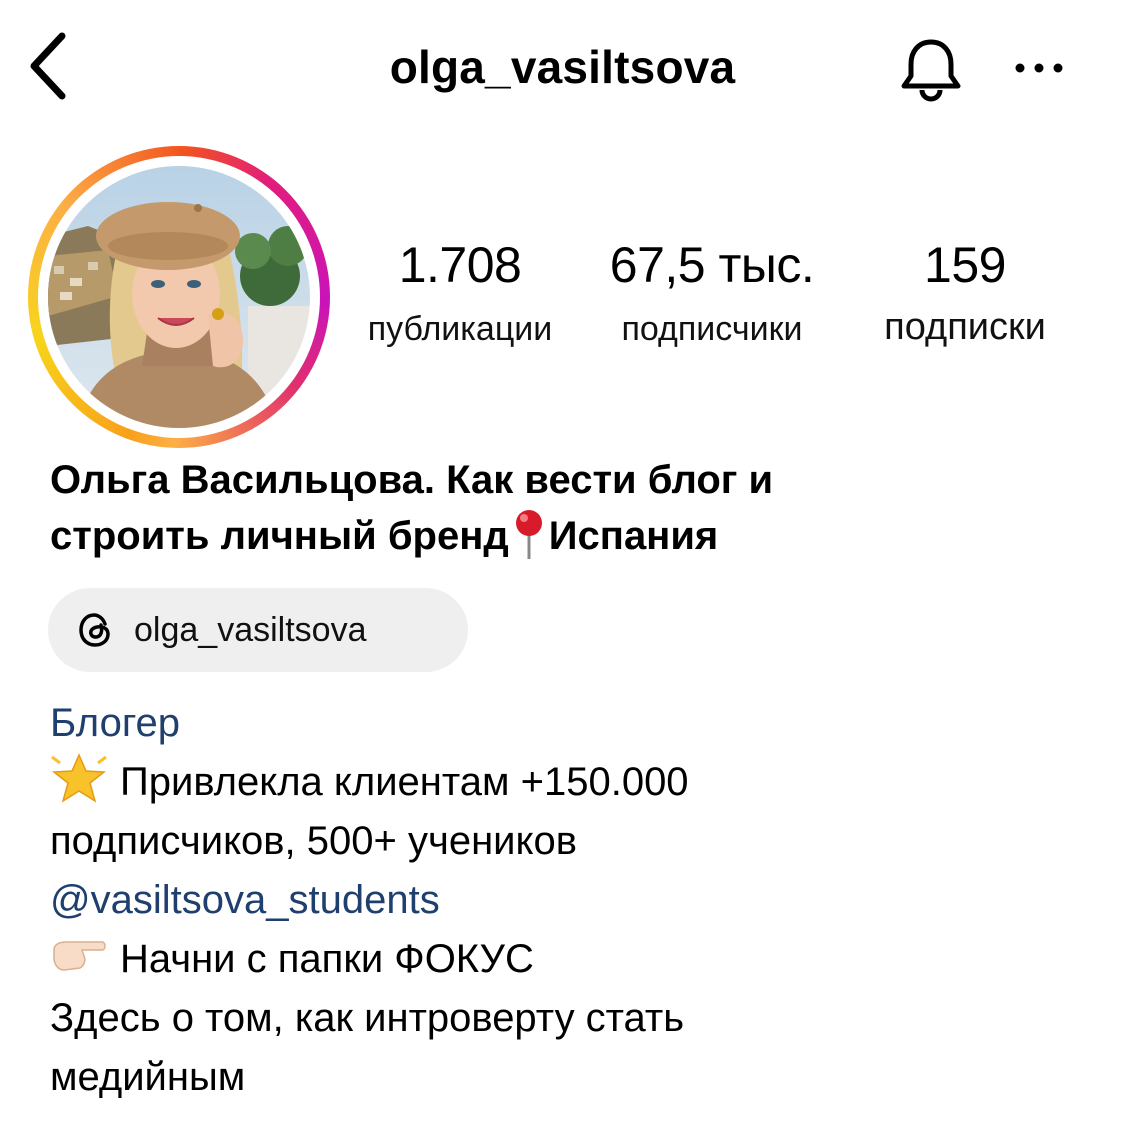 Image resolution: width=1125 pixels, height=1128 pixels. Describe the element at coordinates (367, 1018) in the screenshot. I see `bio-line-5: Здесь о том, как интроверту стать` at that location.